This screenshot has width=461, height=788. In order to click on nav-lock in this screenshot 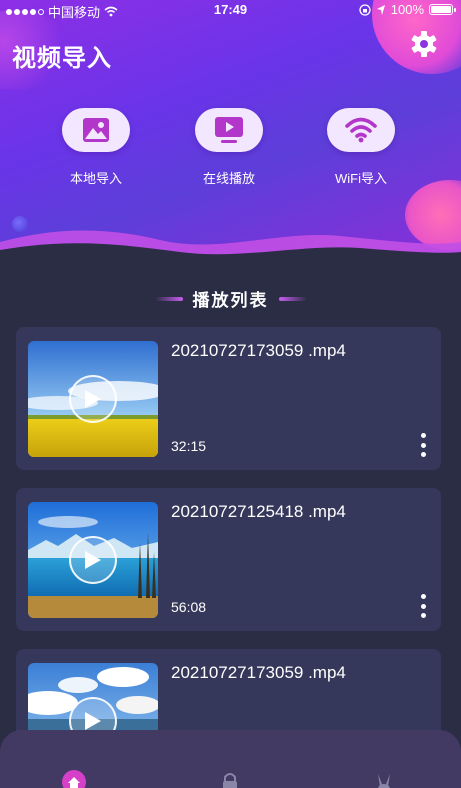, I will do `click(230, 779)`.